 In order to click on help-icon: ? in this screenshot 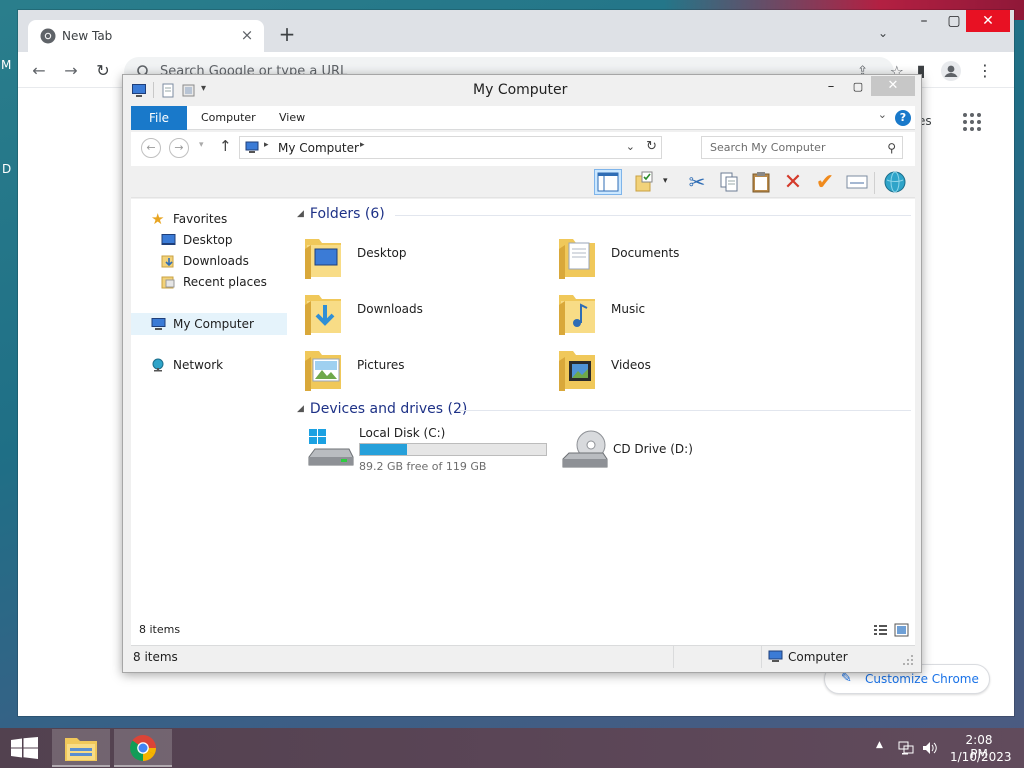, I will do `click(903, 118)`.